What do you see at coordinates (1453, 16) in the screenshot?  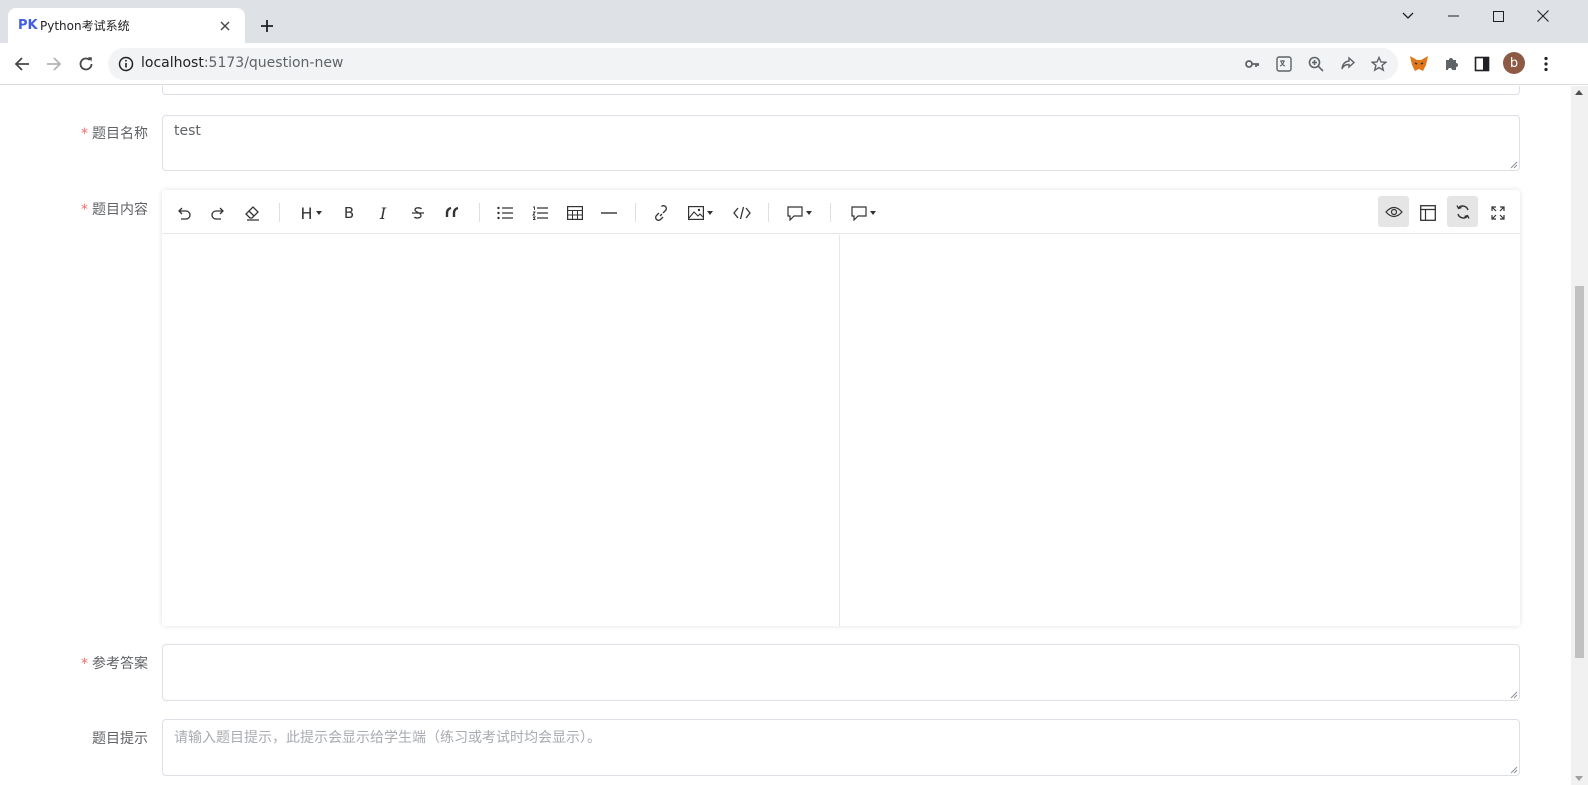 I see `minimize-button` at bounding box center [1453, 16].